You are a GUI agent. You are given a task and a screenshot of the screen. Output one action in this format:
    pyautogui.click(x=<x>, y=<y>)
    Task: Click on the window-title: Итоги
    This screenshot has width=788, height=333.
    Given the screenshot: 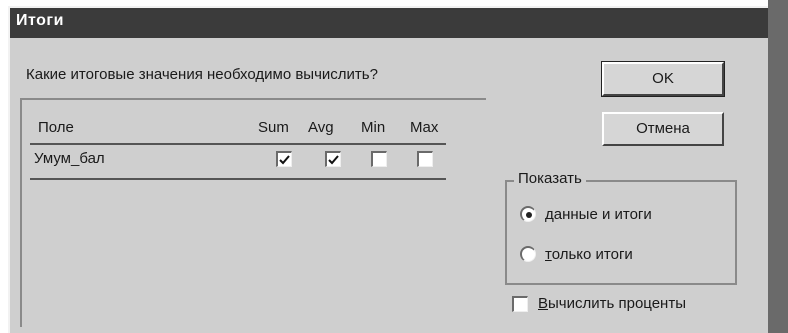 What is the action you would take?
    pyautogui.click(x=40, y=20)
    